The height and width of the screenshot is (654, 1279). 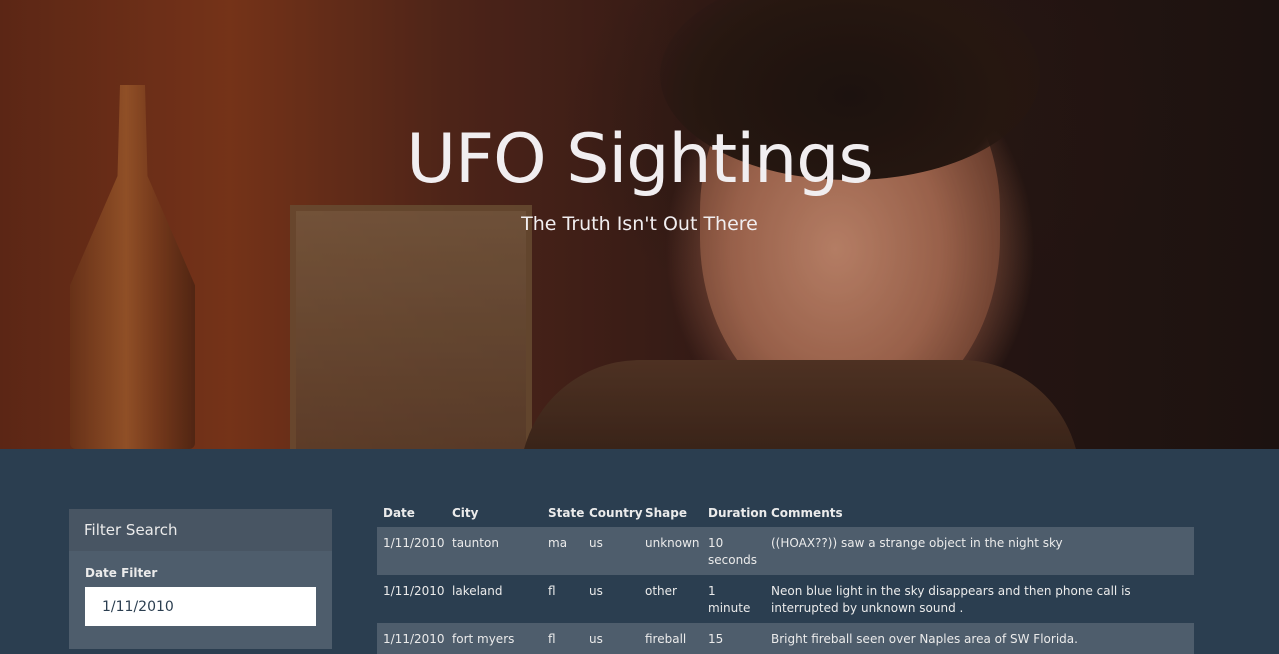 I want to click on filter-panel: Filter Search Date Filter, so click(x=200, y=579).